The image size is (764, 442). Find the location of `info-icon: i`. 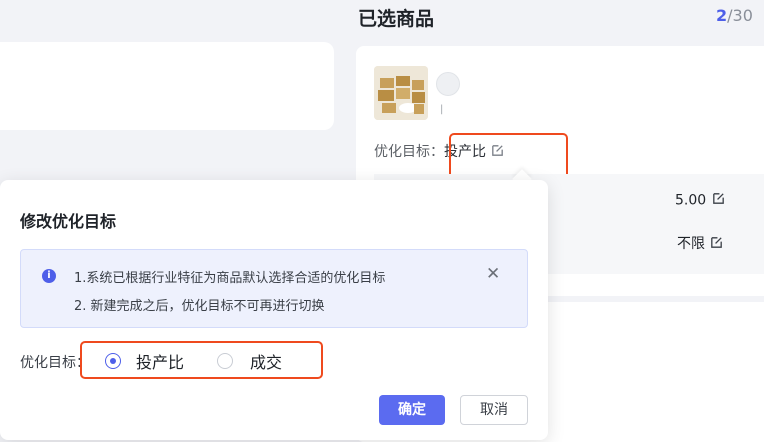

info-icon: i is located at coordinates (49, 276).